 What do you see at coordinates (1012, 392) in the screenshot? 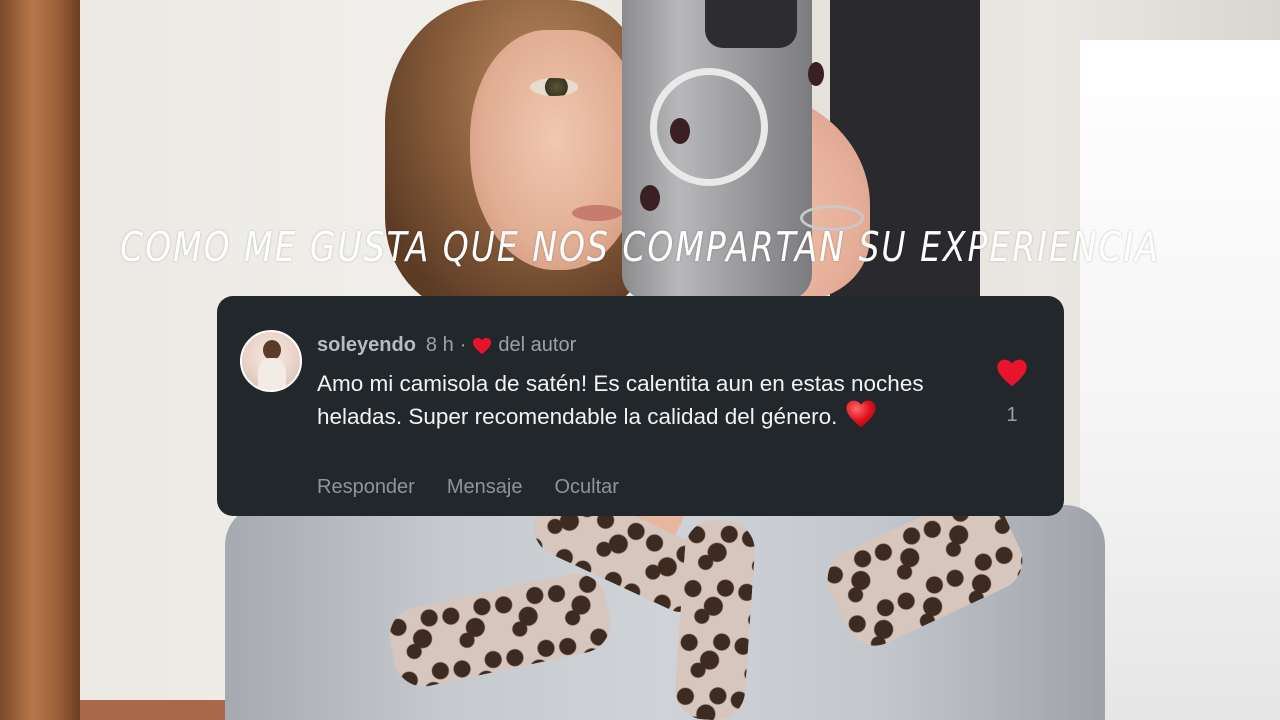
I see `like-control: 1` at bounding box center [1012, 392].